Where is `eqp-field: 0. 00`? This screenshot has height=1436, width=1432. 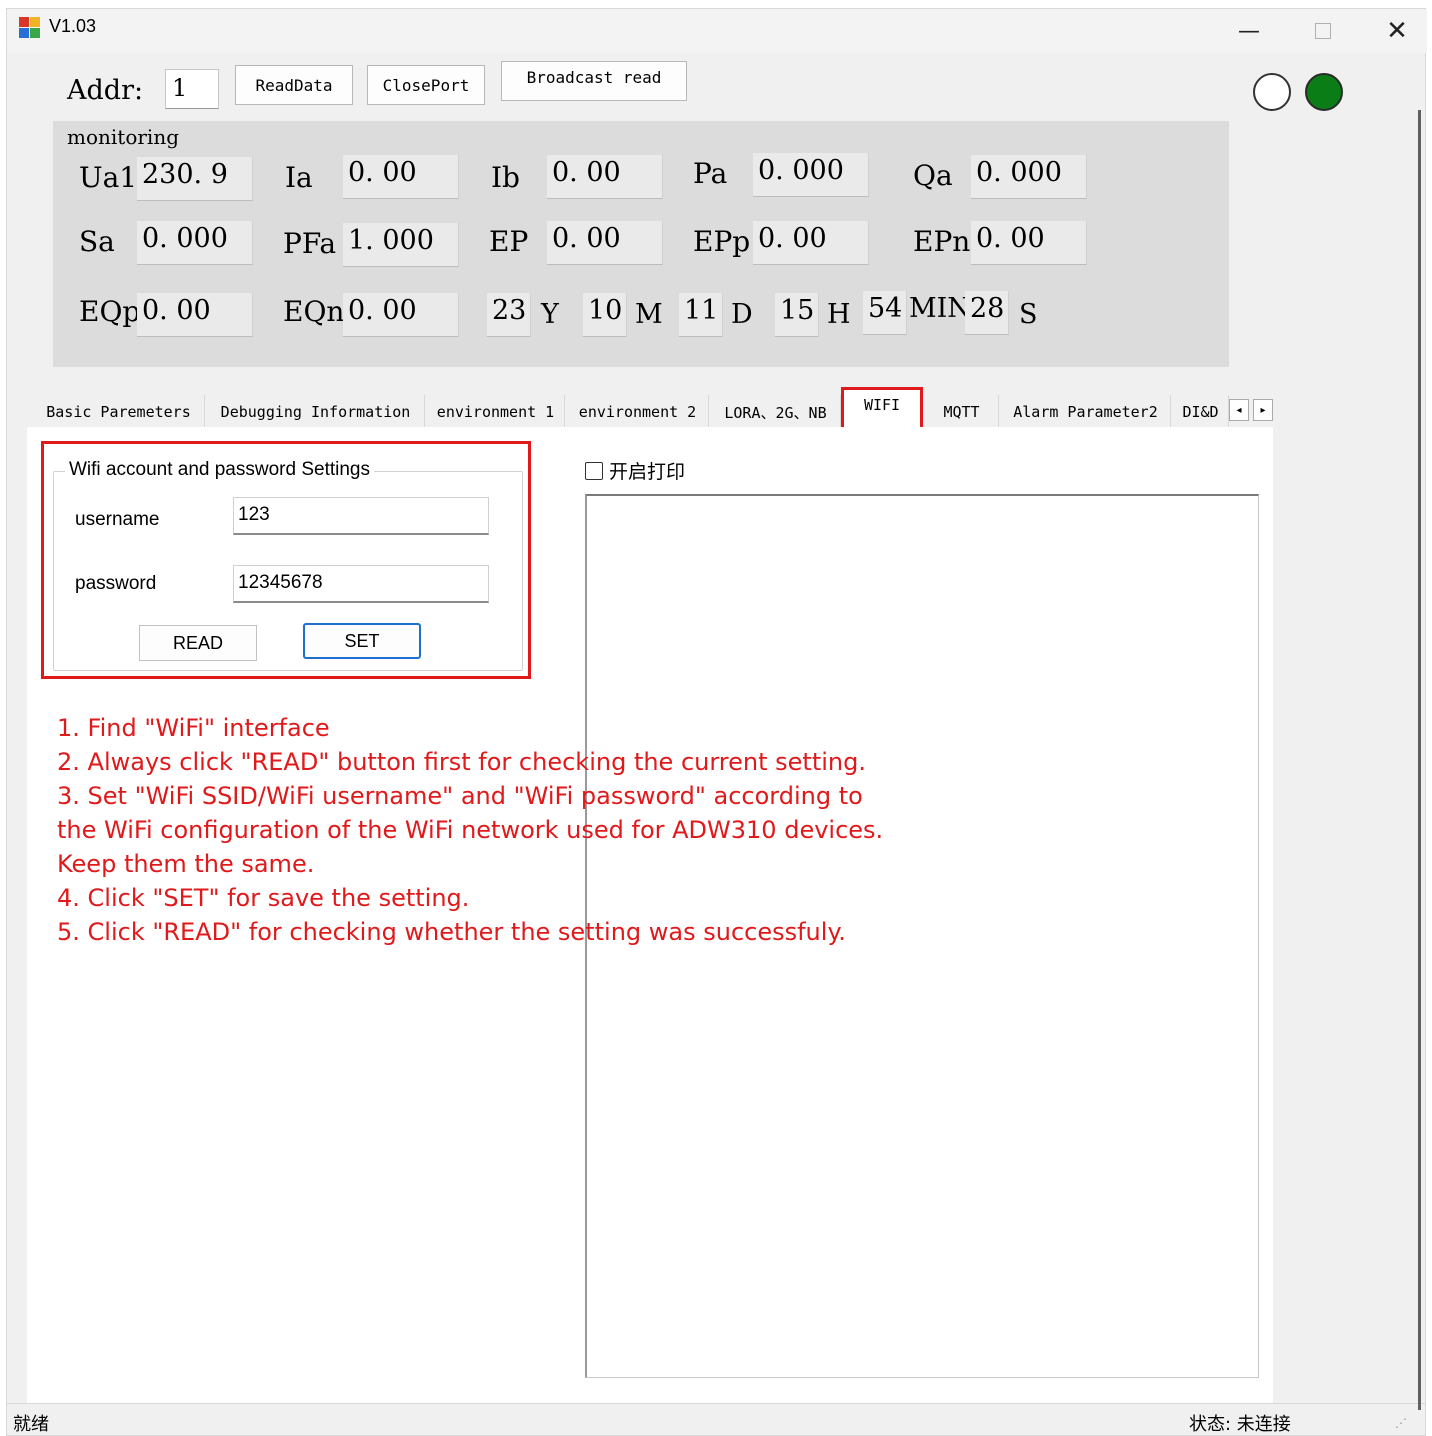 eqp-field: 0. 00 is located at coordinates (195, 315).